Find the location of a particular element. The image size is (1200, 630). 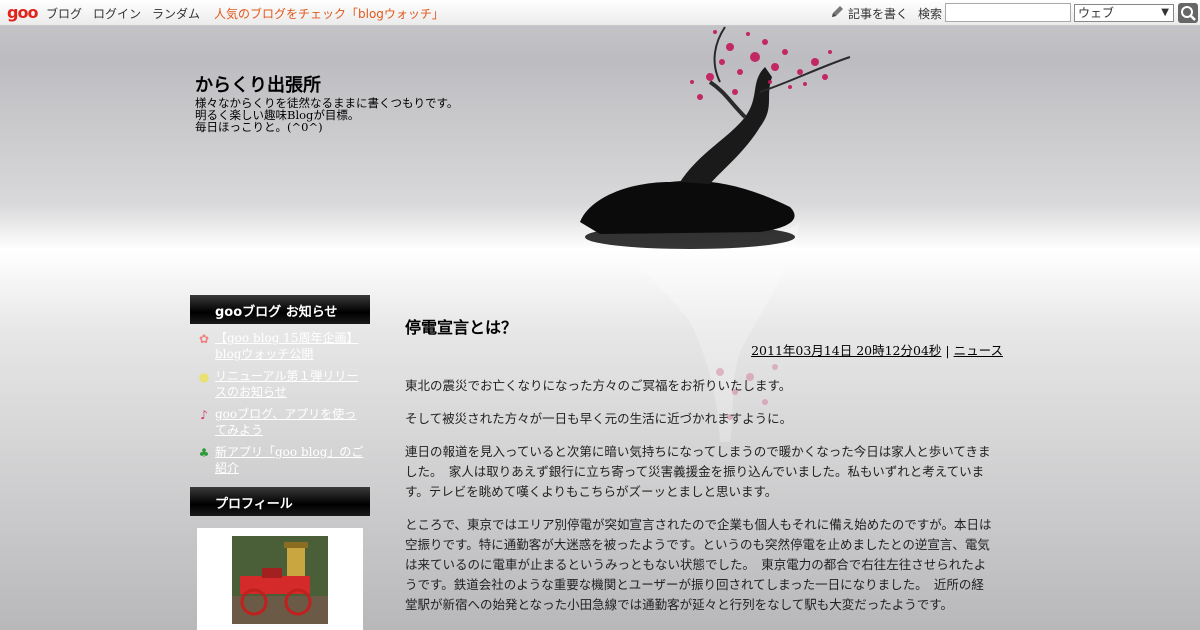

blog-watch-link: 人気のブログをチェック「blogウォッチ」 is located at coordinates (329, 13).